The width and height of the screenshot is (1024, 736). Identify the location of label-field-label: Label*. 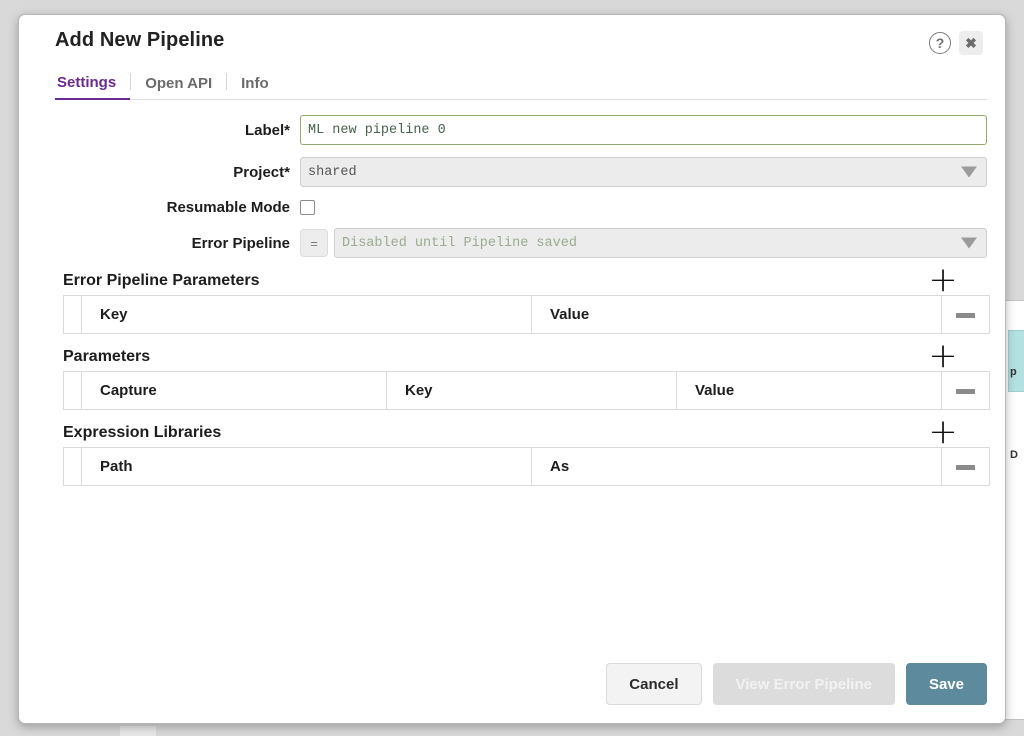
(267, 130).